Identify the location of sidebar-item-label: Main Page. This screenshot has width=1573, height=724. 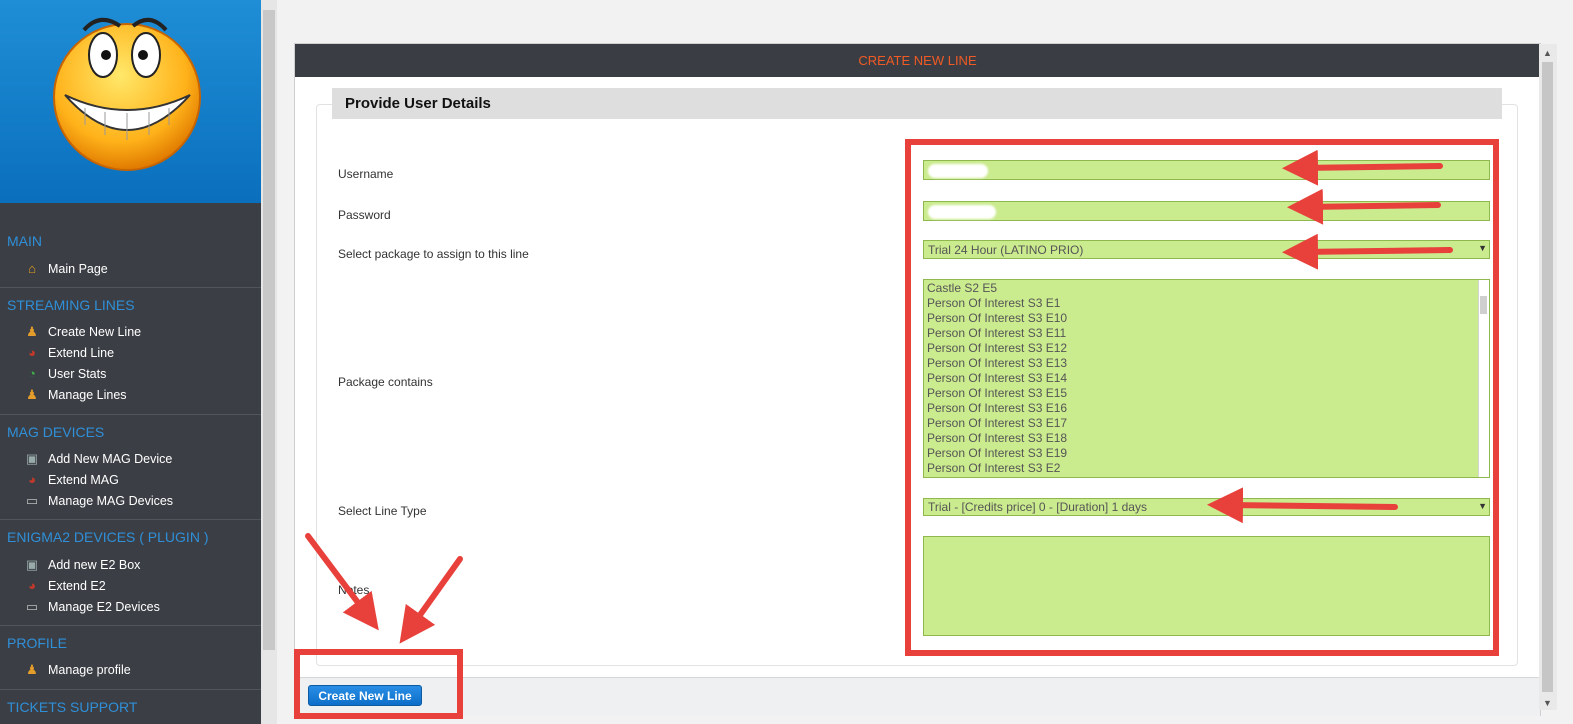
(78, 268).